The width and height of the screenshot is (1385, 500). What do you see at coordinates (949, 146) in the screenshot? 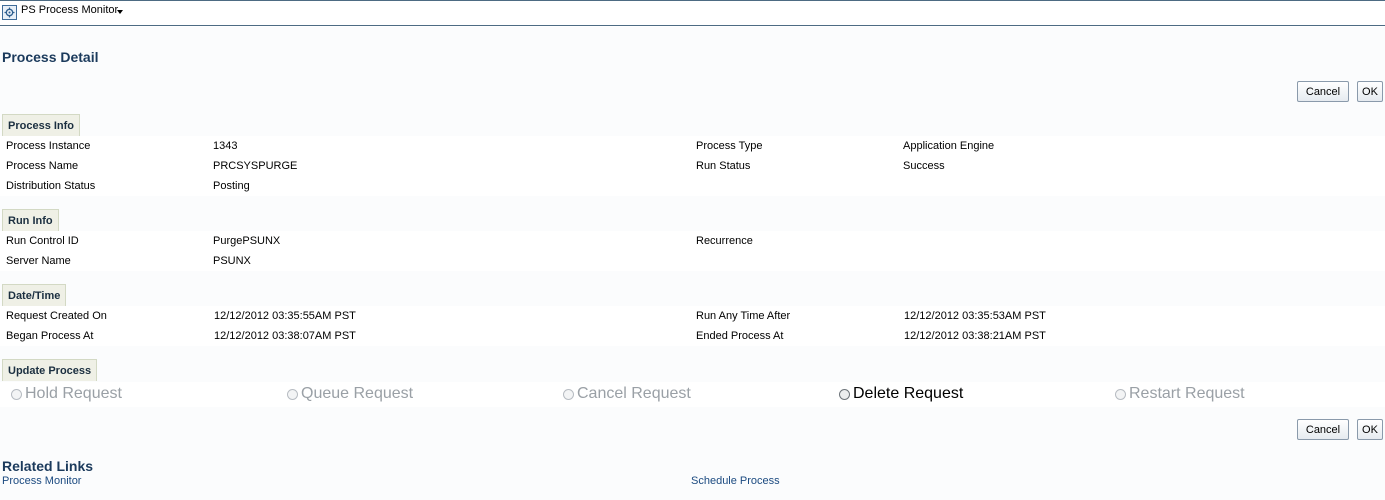
I see `process-type-value: Application Engine` at bounding box center [949, 146].